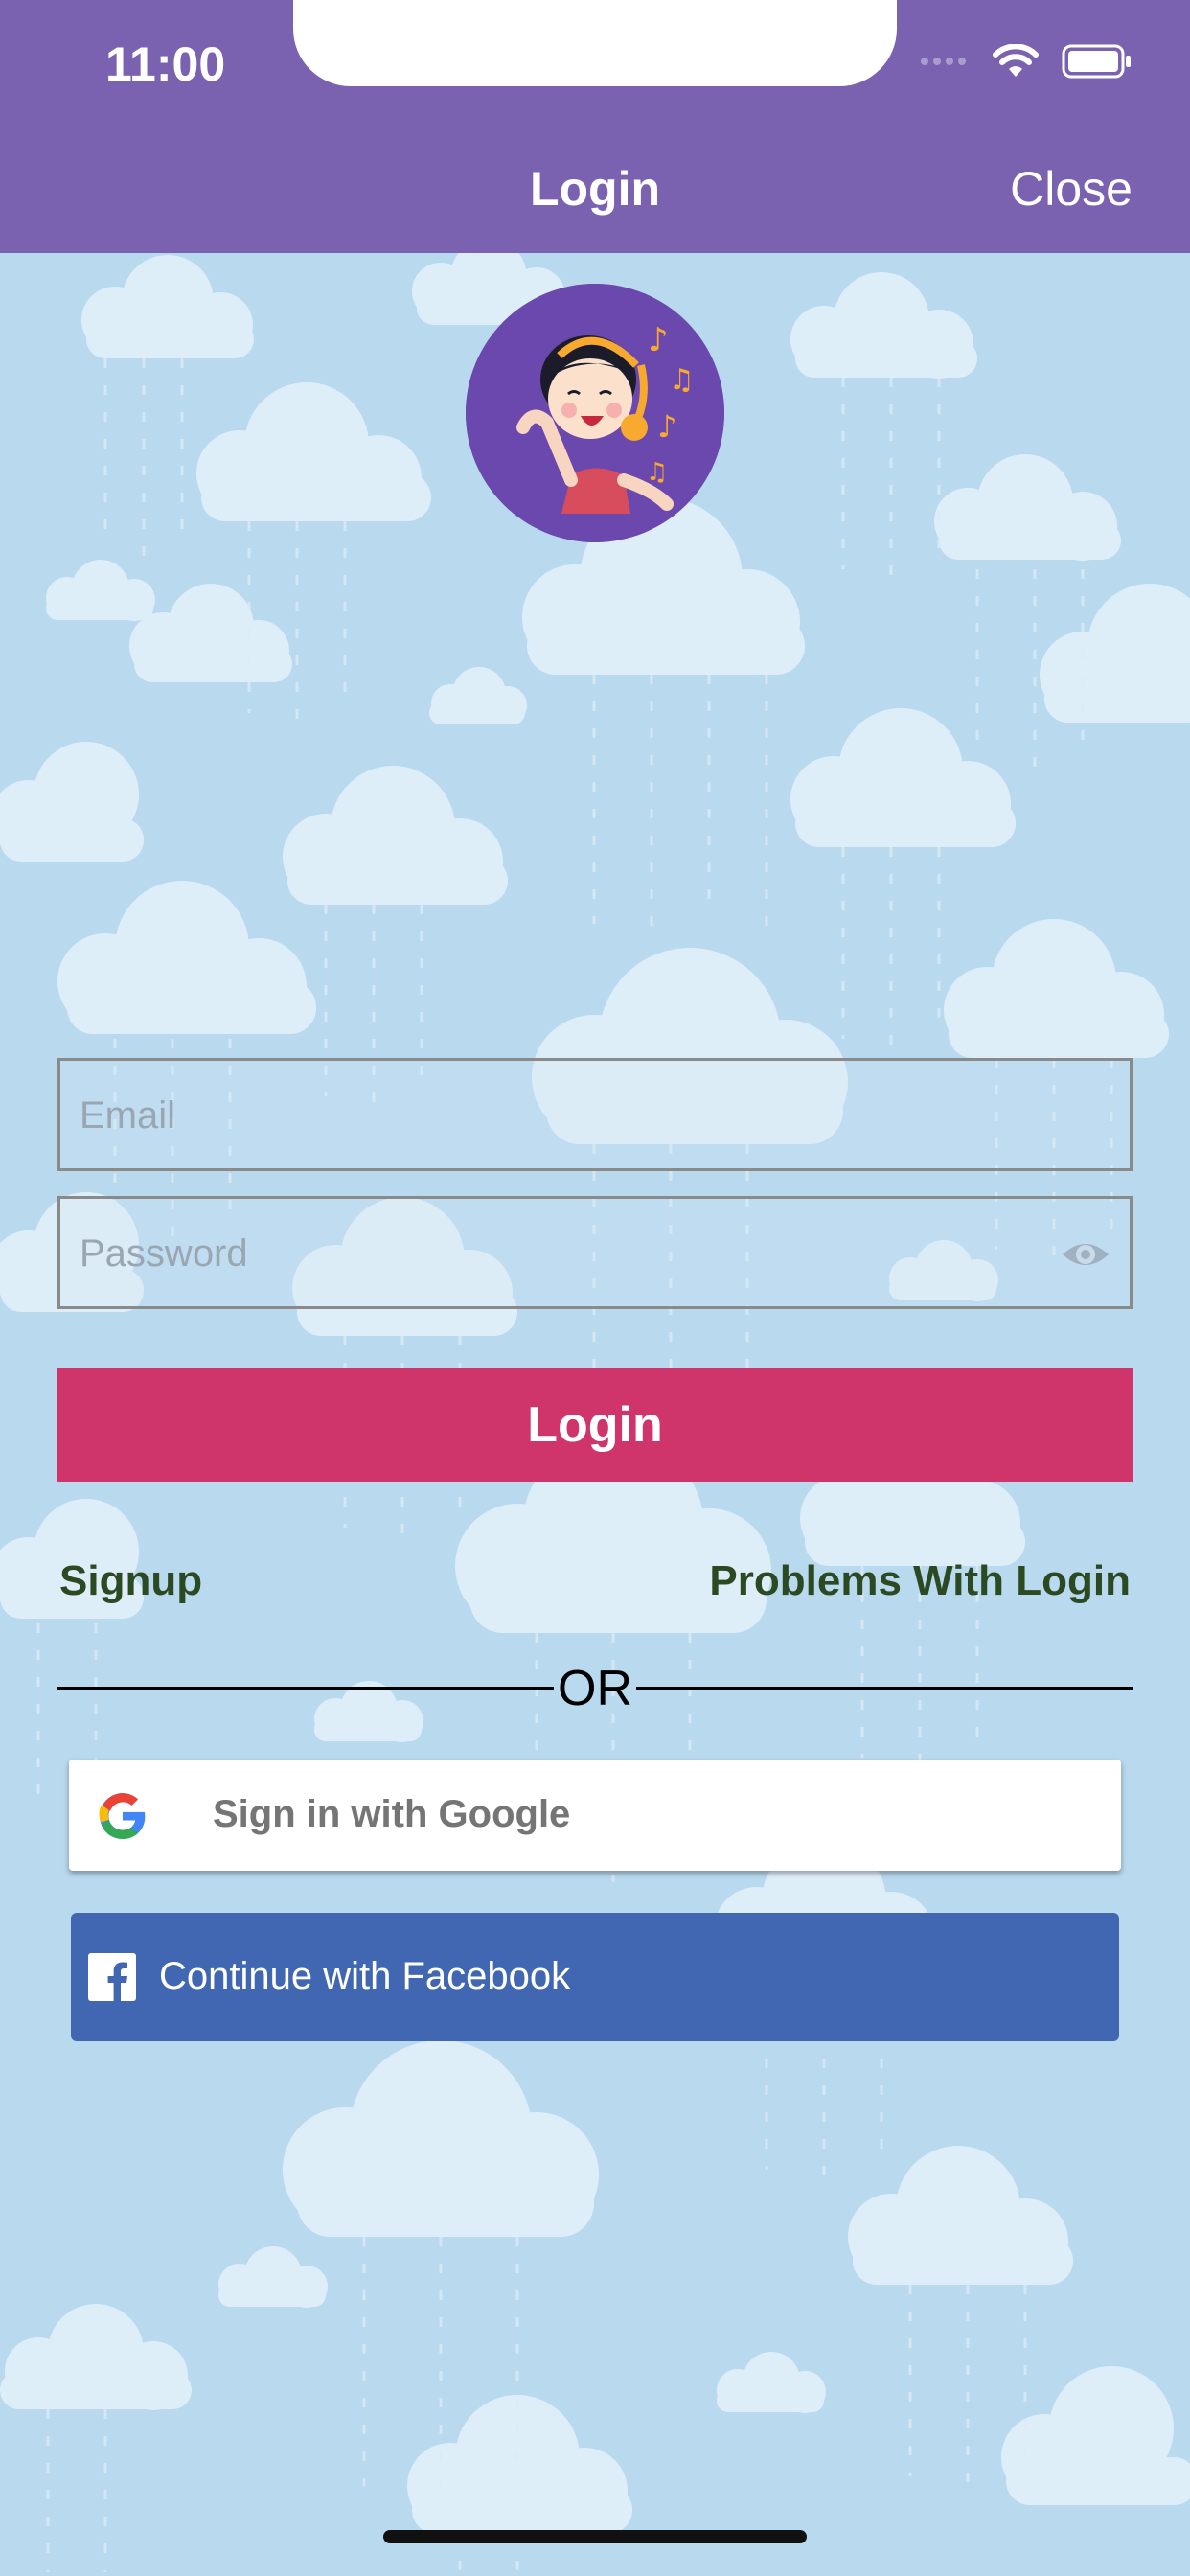 The image size is (1190, 2576). What do you see at coordinates (166, 64) in the screenshot?
I see `status-time: 11:00` at bounding box center [166, 64].